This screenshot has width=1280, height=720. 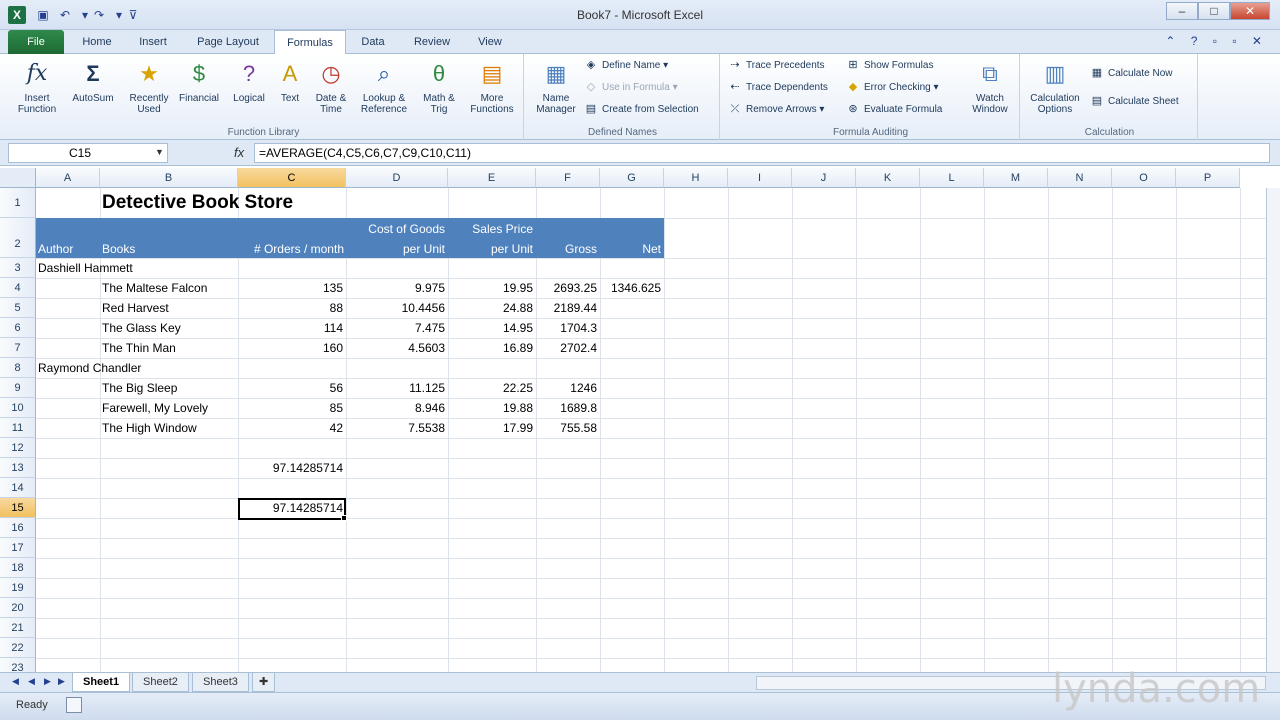 I want to click on column-header-k: K, so click(x=888, y=178).